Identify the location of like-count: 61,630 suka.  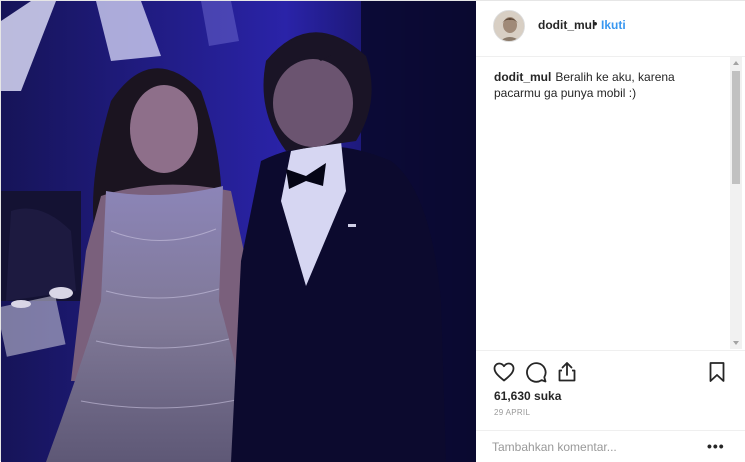
(527, 396).